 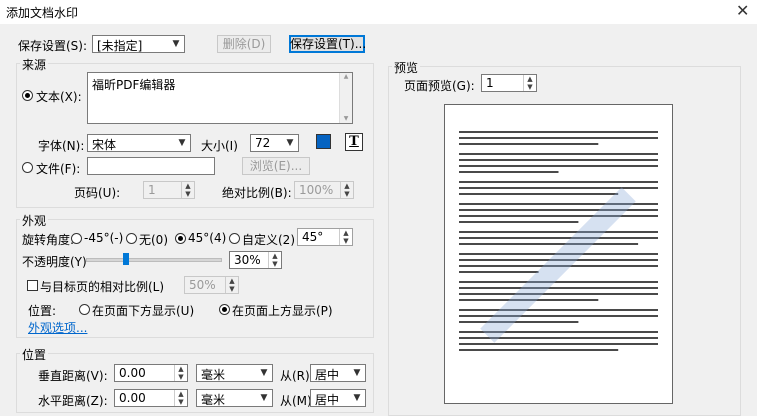 What do you see at coordinates (102, 287) in the screenshot?
I see `relative-scale-label: 与目标页的相对比例(L)` at bounding box center [102, 287].